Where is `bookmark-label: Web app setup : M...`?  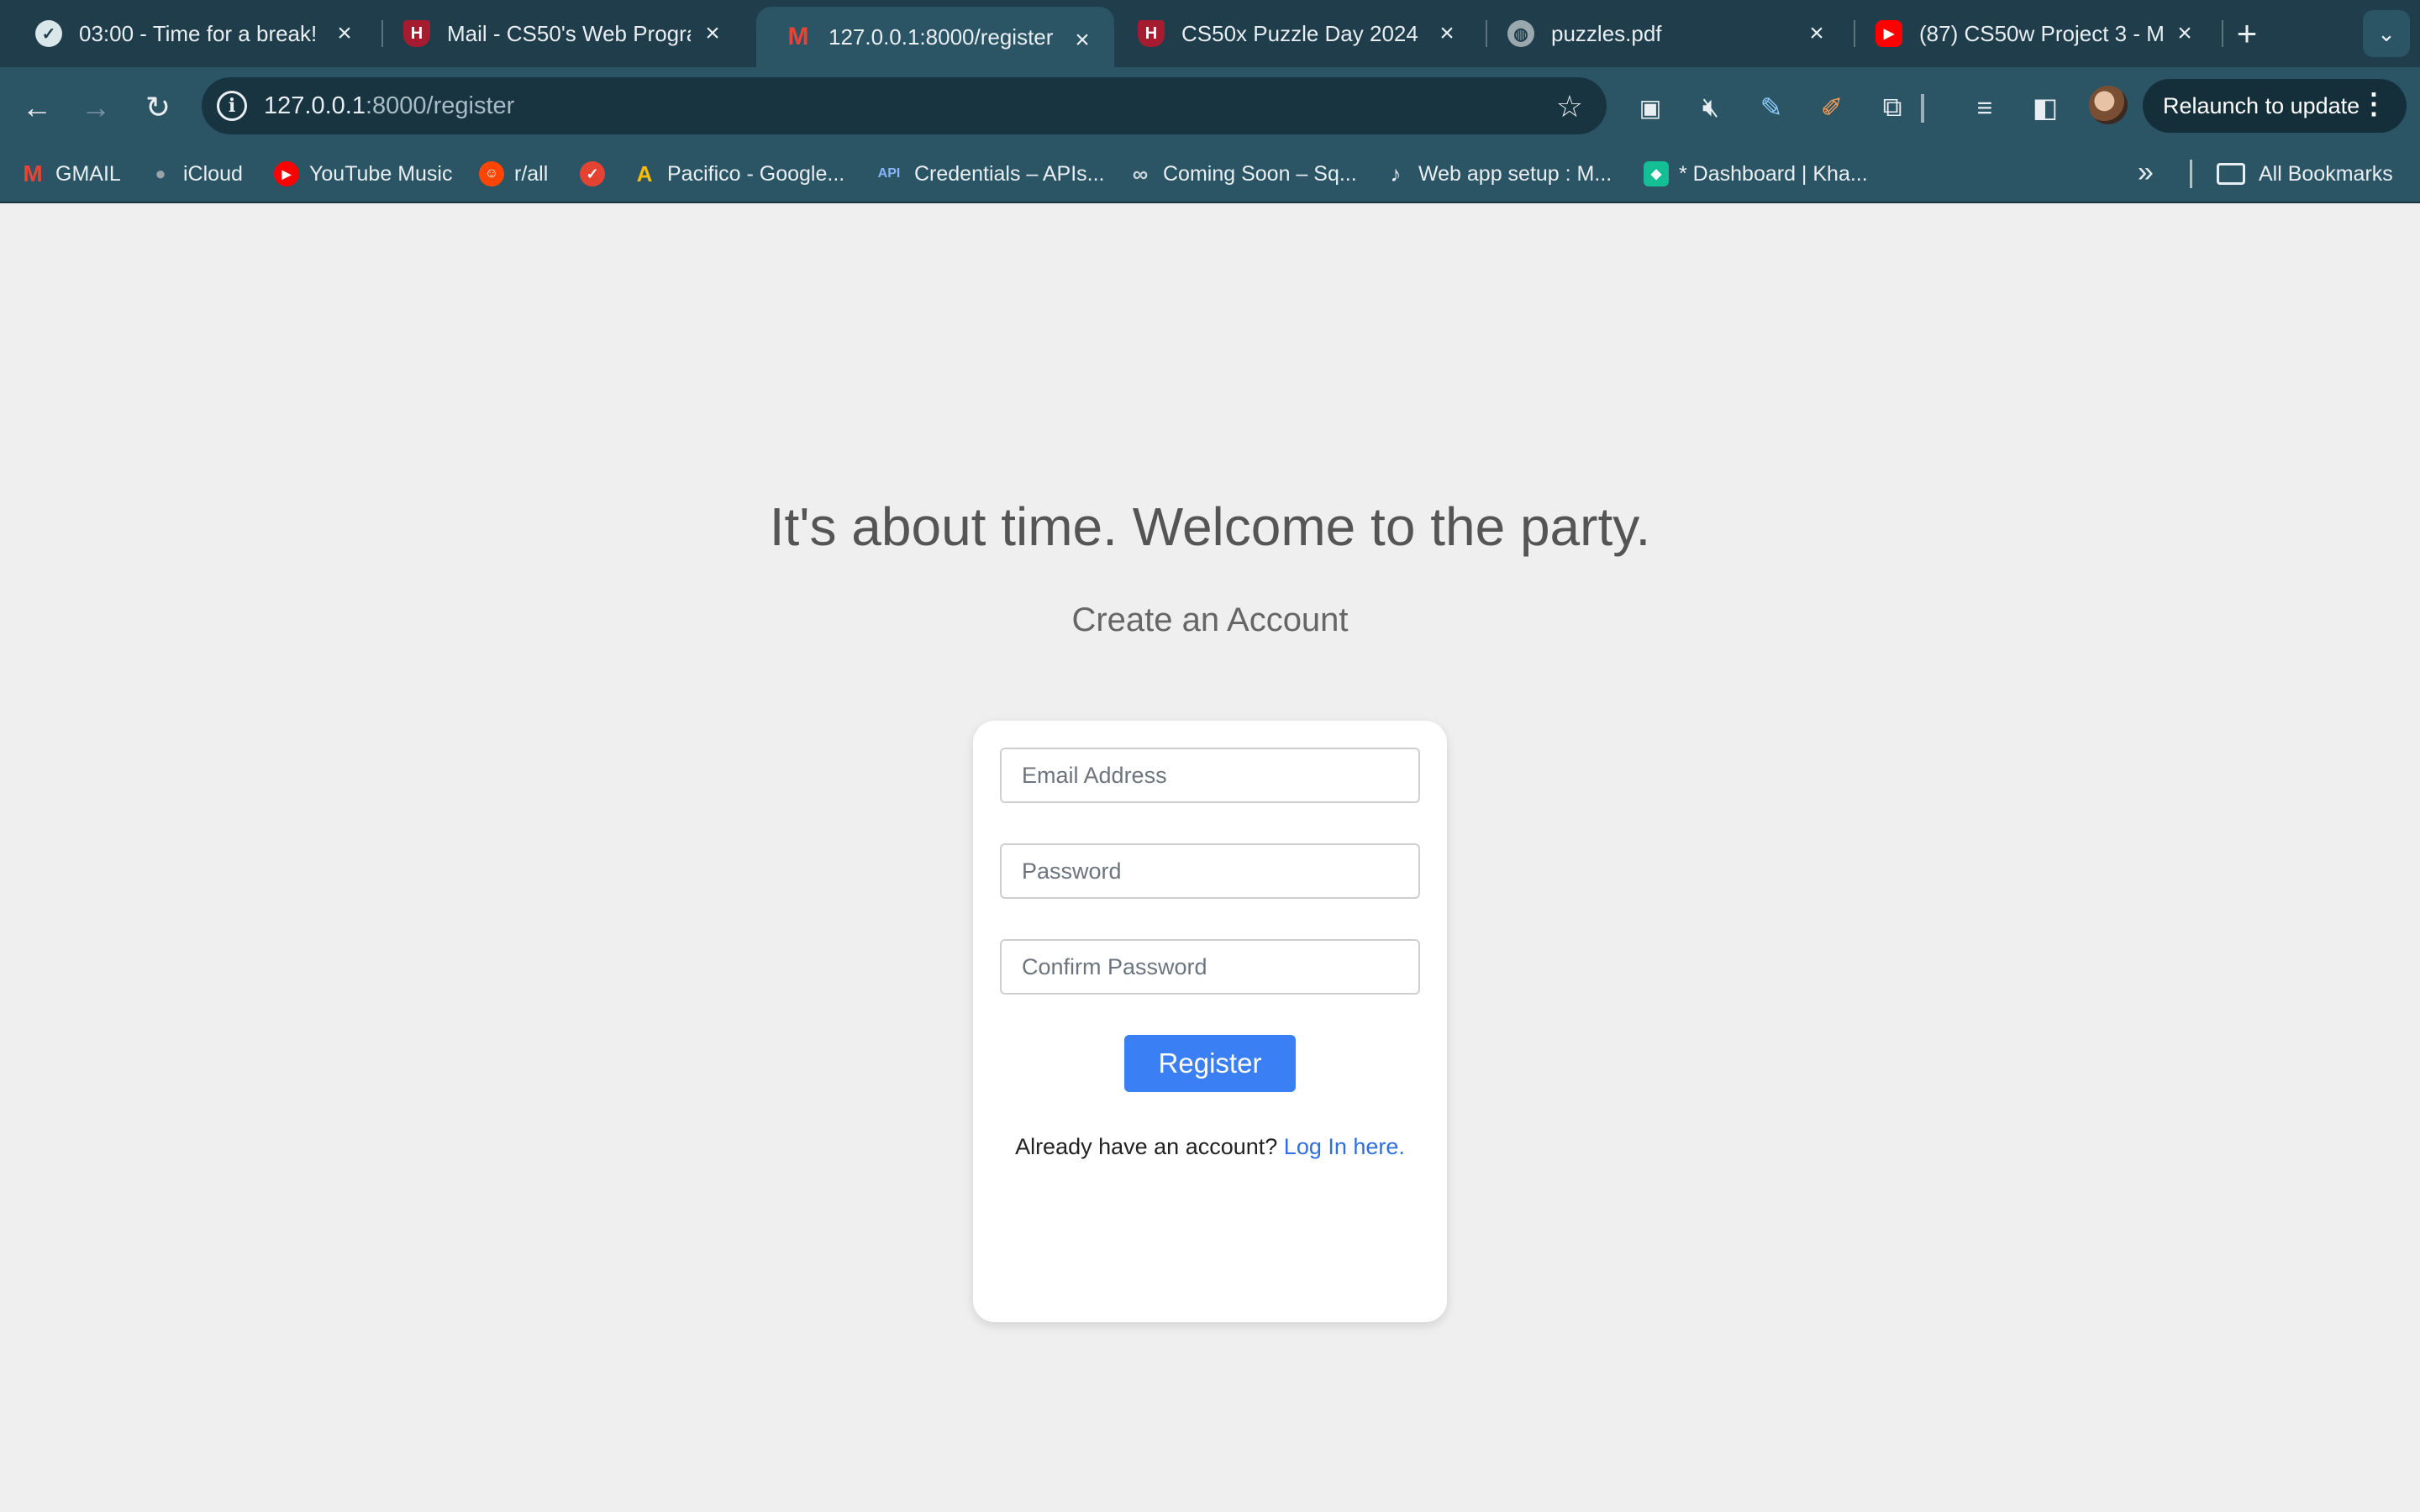
bookmark-label: Web app setup : M... is located at coordinates (1515, 173).